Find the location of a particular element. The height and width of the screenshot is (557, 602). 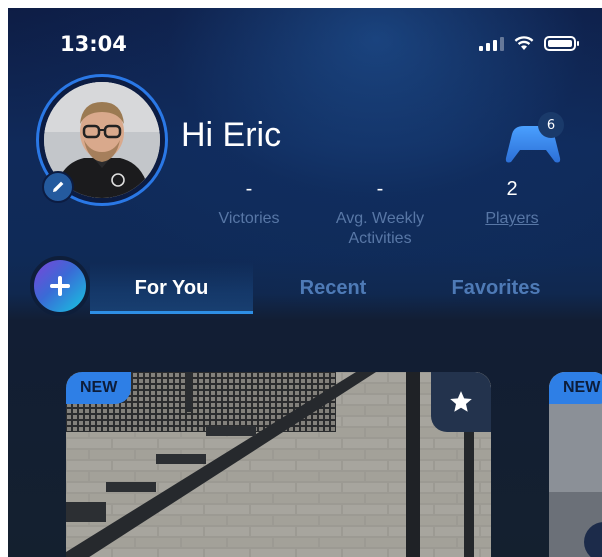

pencil-icon is located at coordinates (58, 186).